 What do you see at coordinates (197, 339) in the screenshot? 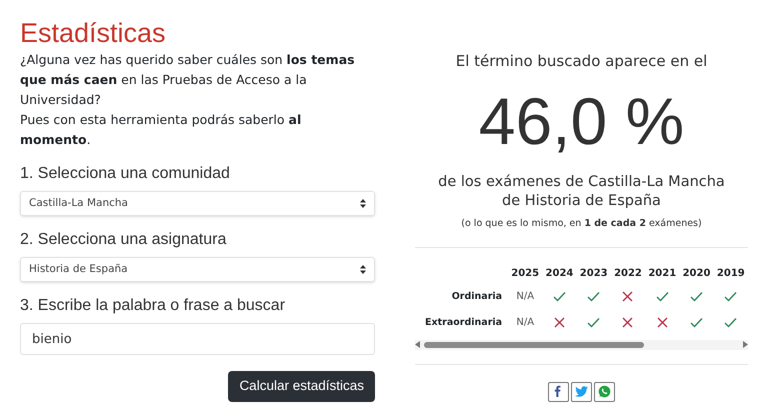
I see `text-input-field: bienio` at bounding box center [197, 339].